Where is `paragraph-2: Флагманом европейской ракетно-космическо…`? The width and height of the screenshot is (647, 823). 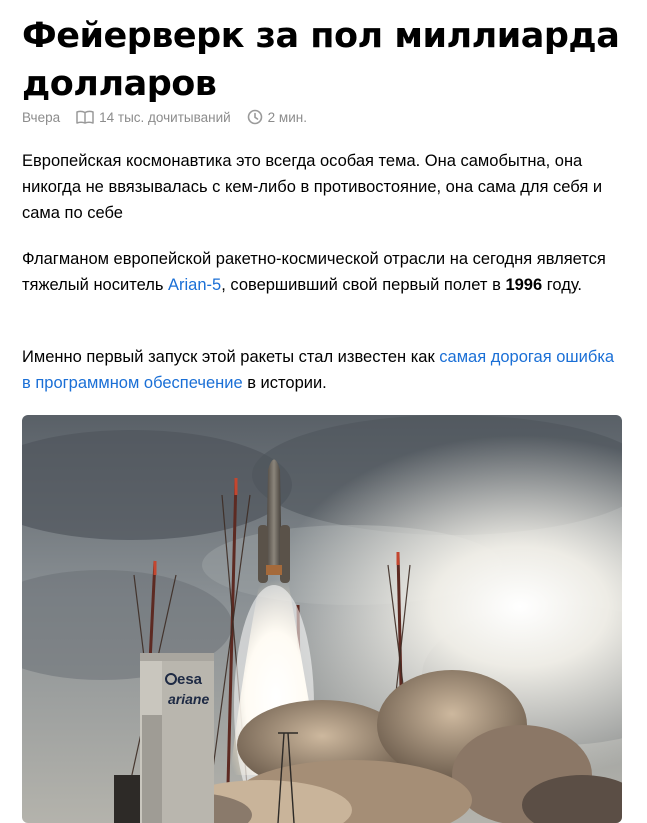
paragraph-2: Флагманом европейской ракетно-космическо… is located at coordinates (324, 272).